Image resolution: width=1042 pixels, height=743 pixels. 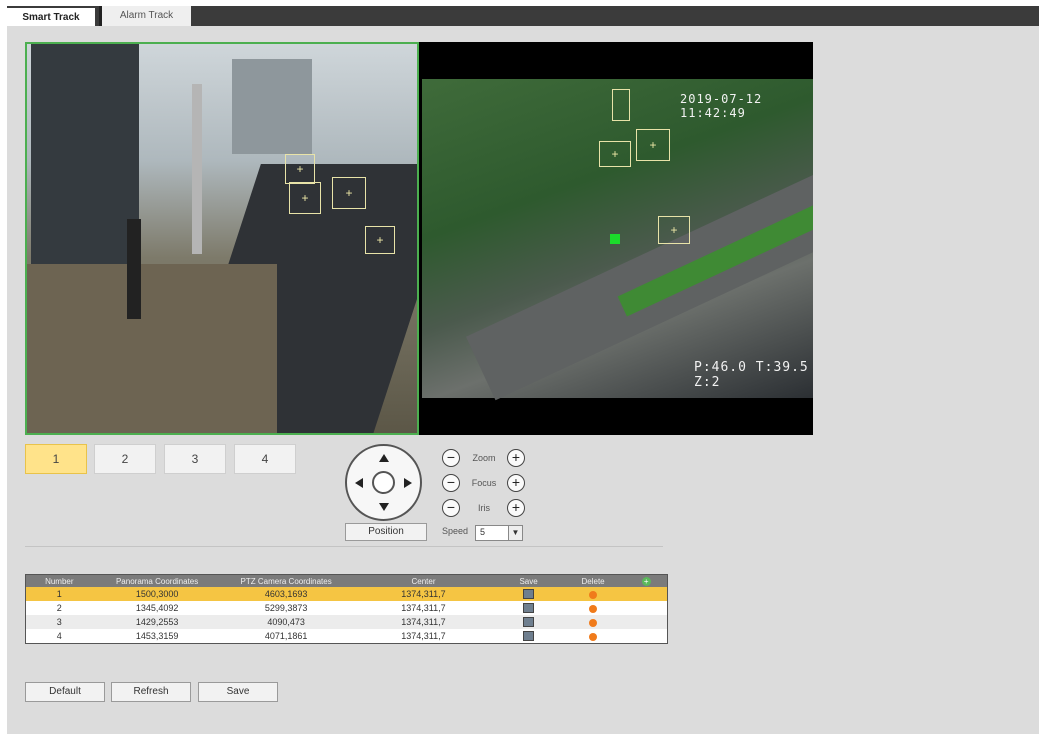 What do you see at coordinates (125, 459) in the screenshot?
I see `preset-button-2: 2` at bounding box center [125, 459].